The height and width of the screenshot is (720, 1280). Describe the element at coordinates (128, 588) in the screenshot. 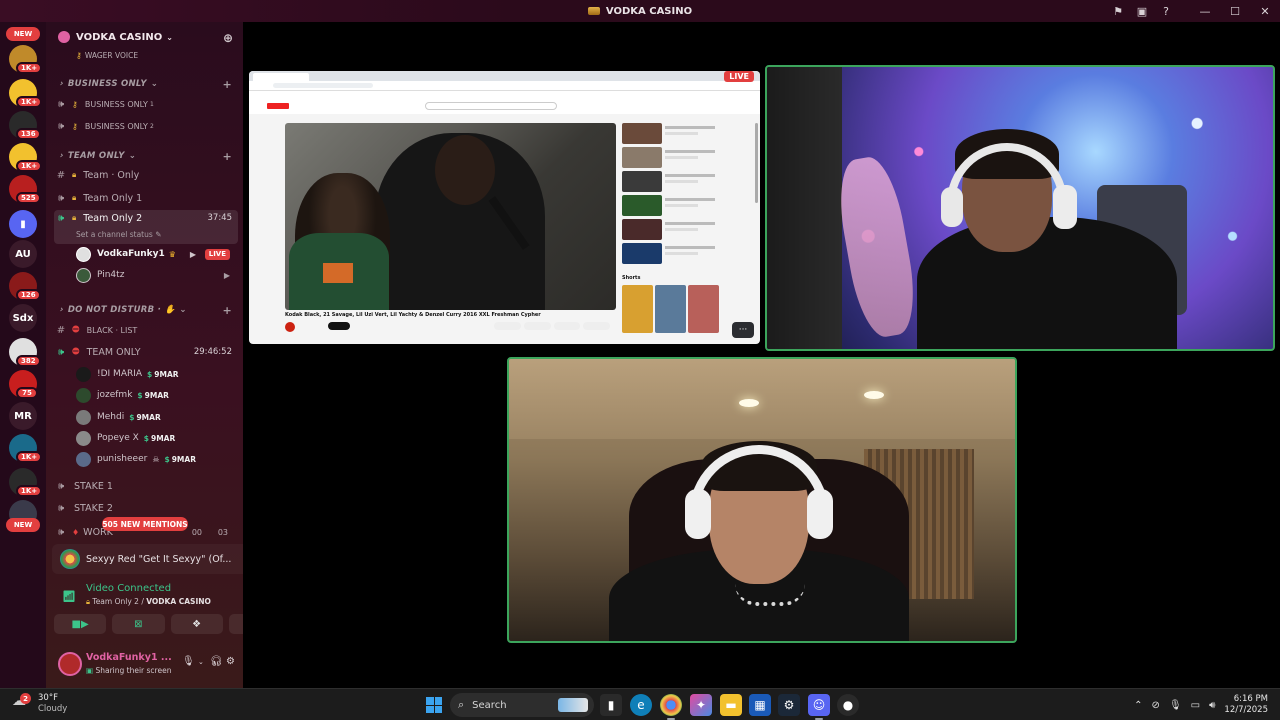

I see `voice-status-title: Video Connected` at that location.